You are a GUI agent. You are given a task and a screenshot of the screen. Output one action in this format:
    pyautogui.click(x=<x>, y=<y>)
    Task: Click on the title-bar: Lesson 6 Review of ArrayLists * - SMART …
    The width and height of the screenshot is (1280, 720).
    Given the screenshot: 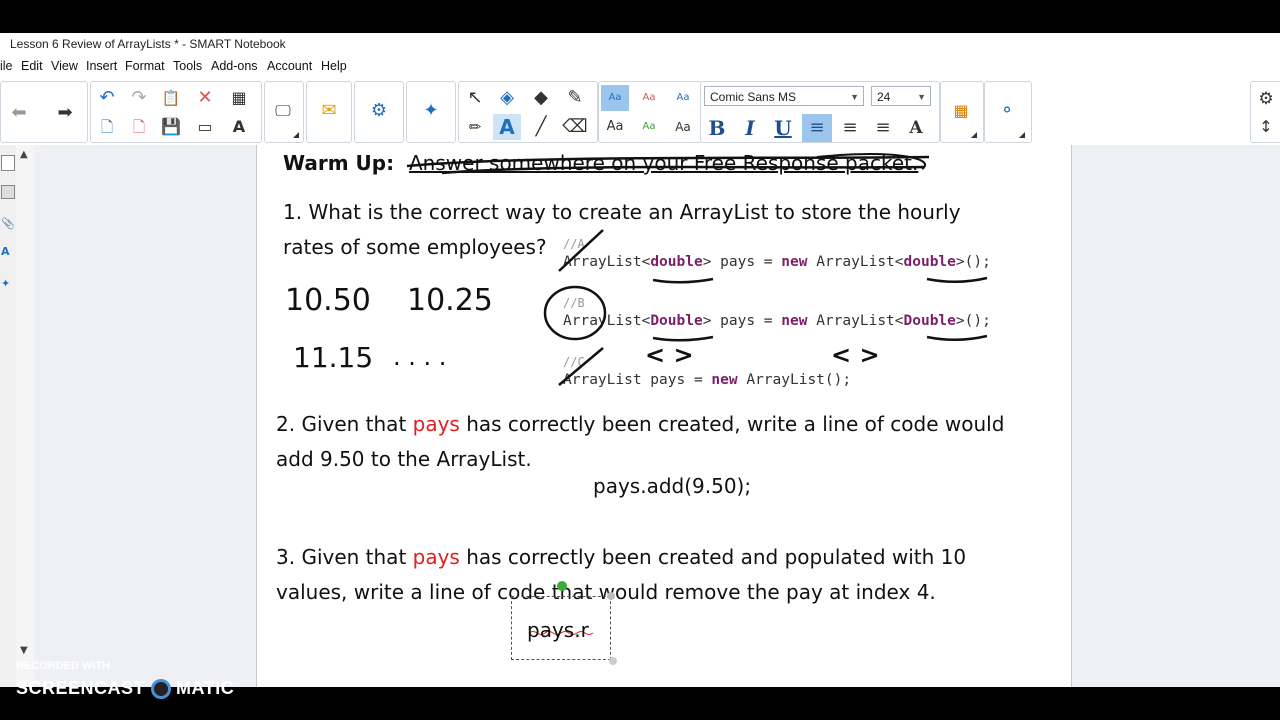 What is the action you would take?
    pyautogui.click(x=640, y=59)
    